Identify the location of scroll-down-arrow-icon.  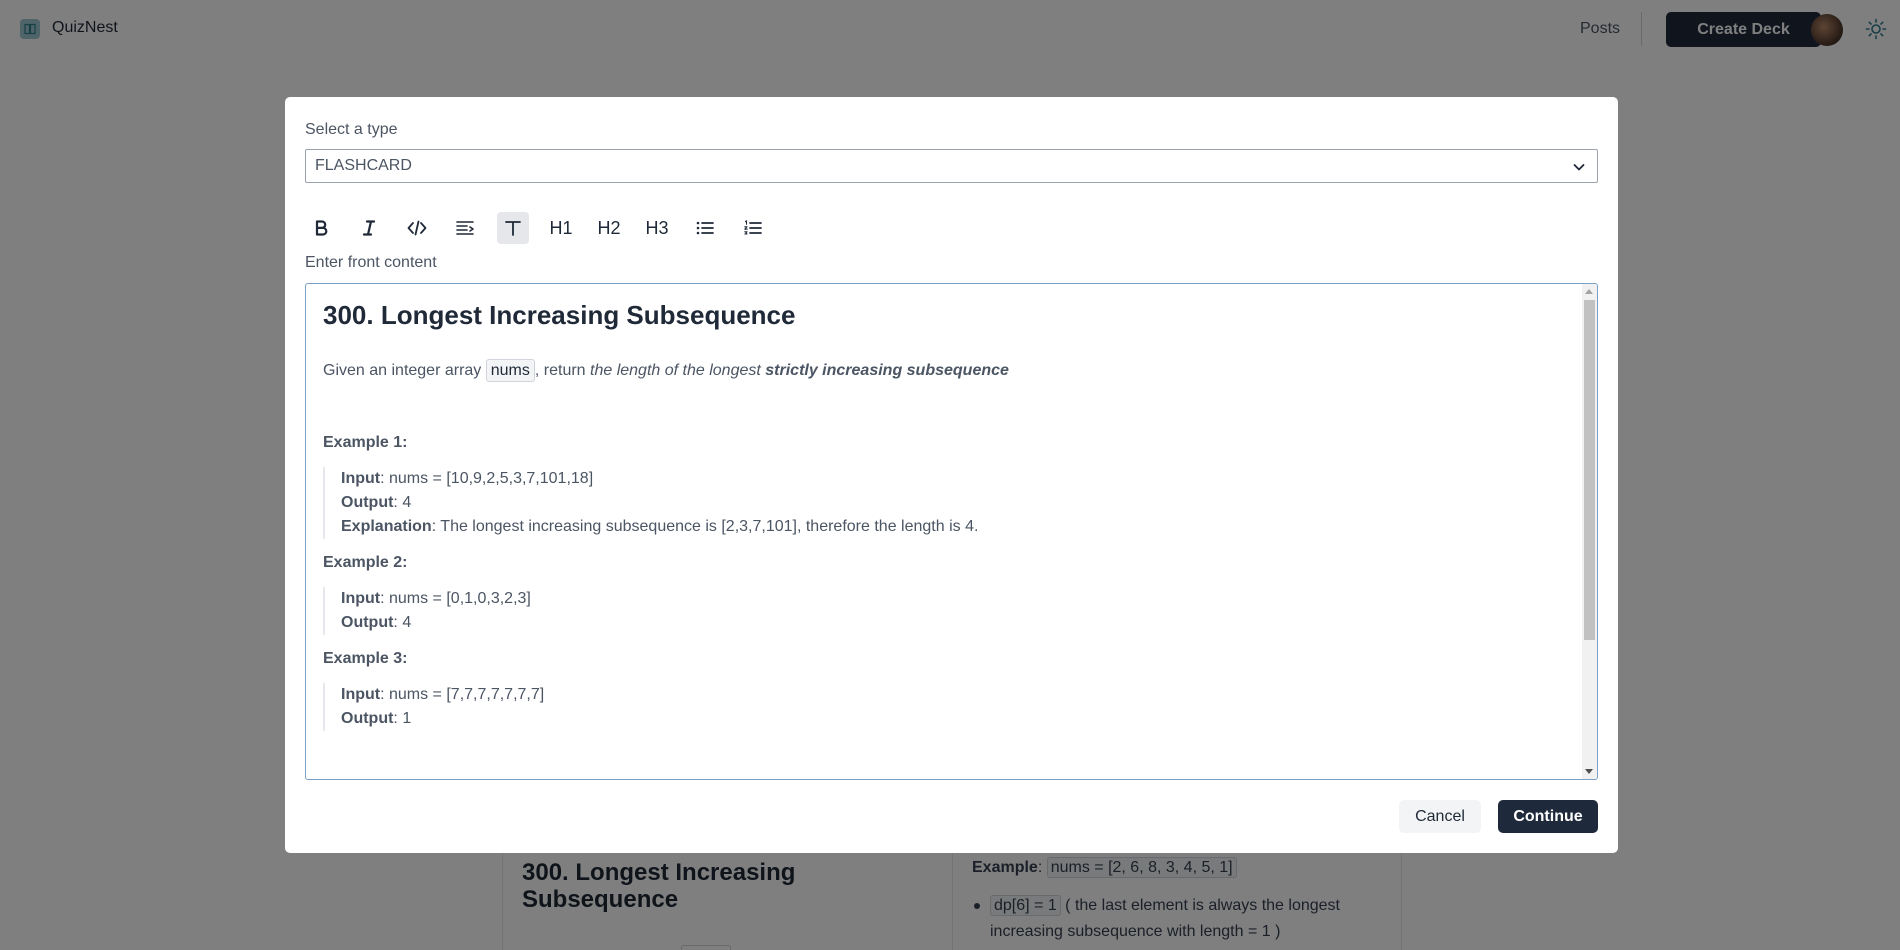
(1589, 771).